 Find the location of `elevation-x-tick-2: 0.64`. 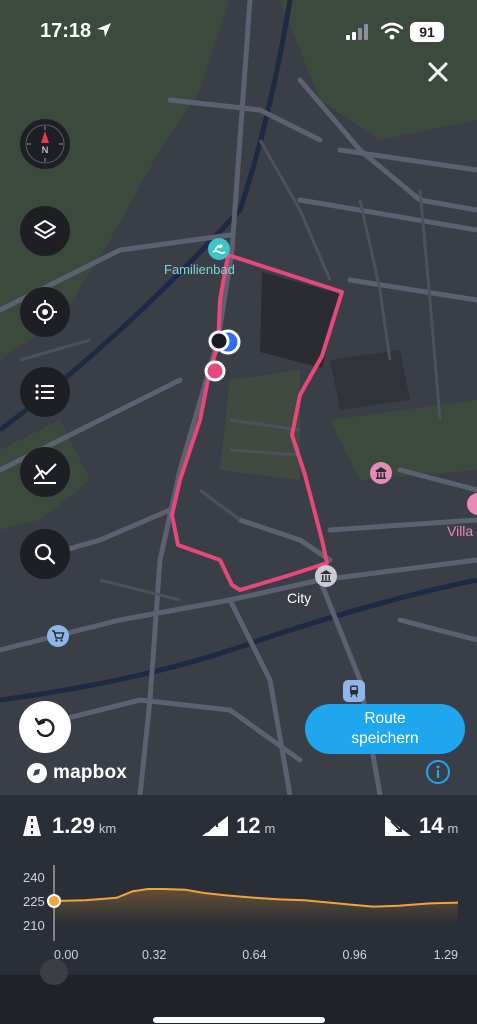

elevation-x-tick-2: 0.64 is located at coordinates (254, 955).